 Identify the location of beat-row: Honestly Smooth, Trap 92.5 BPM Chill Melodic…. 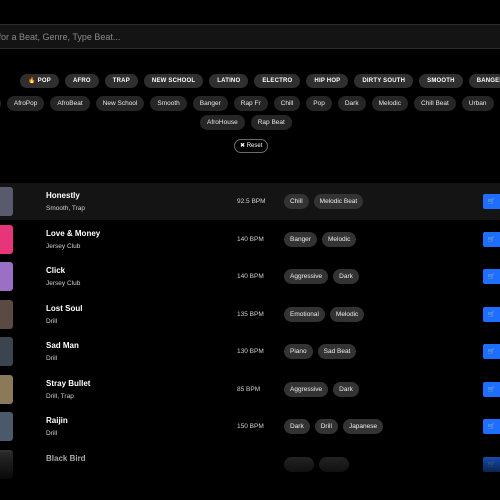
(250, 201).